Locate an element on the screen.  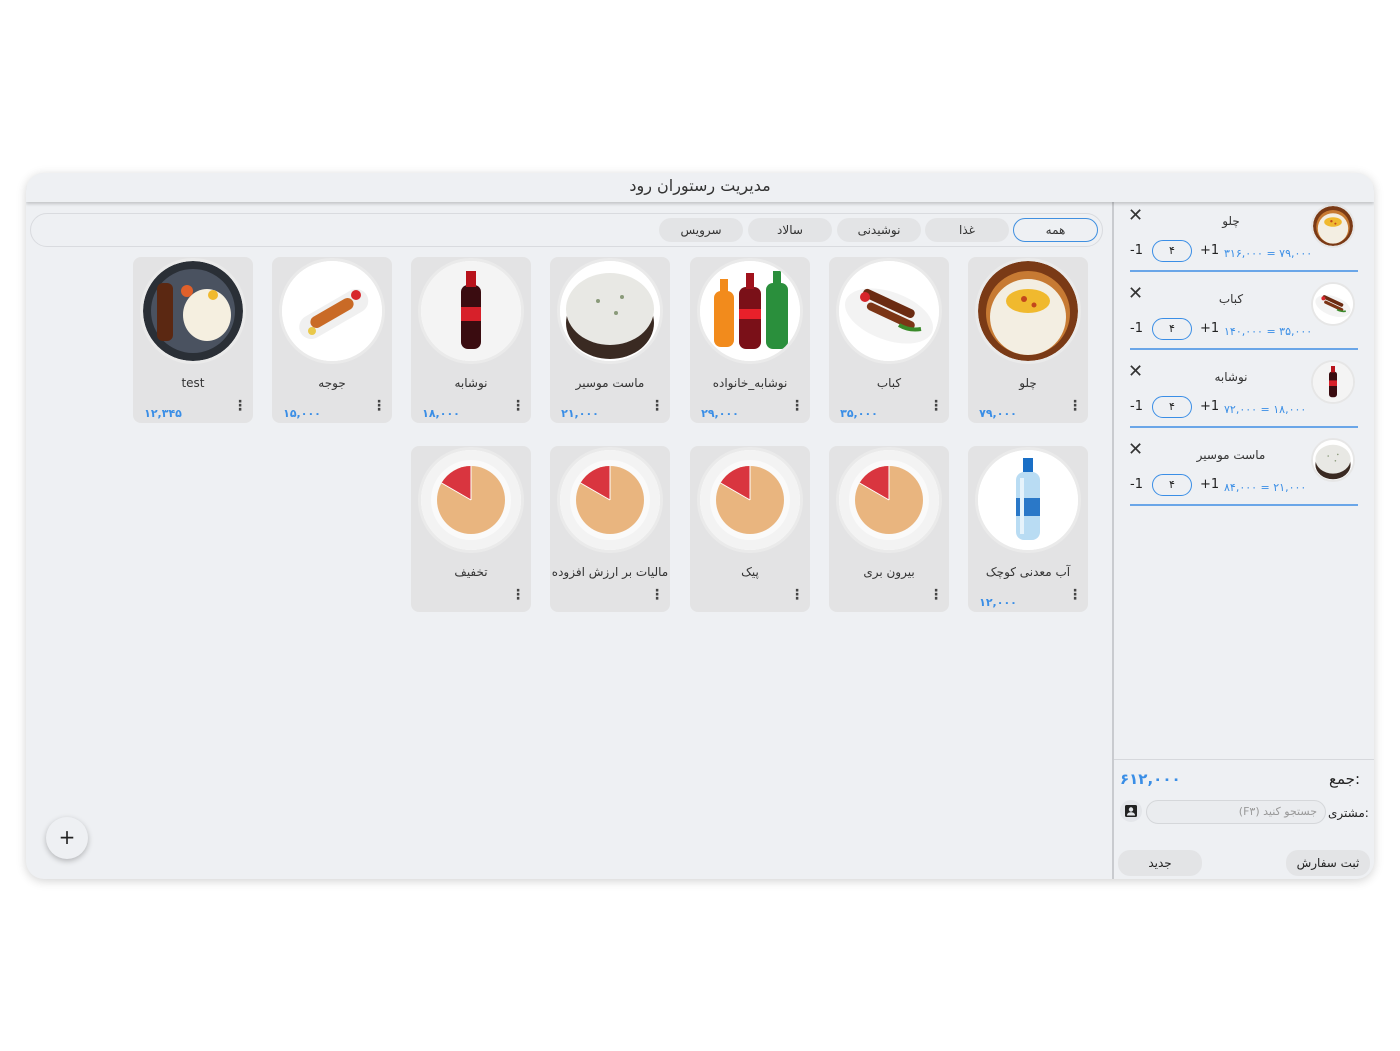
product-card: test ۱۲,۳۴۵ ⋮ is located at coordinates (193, 340).